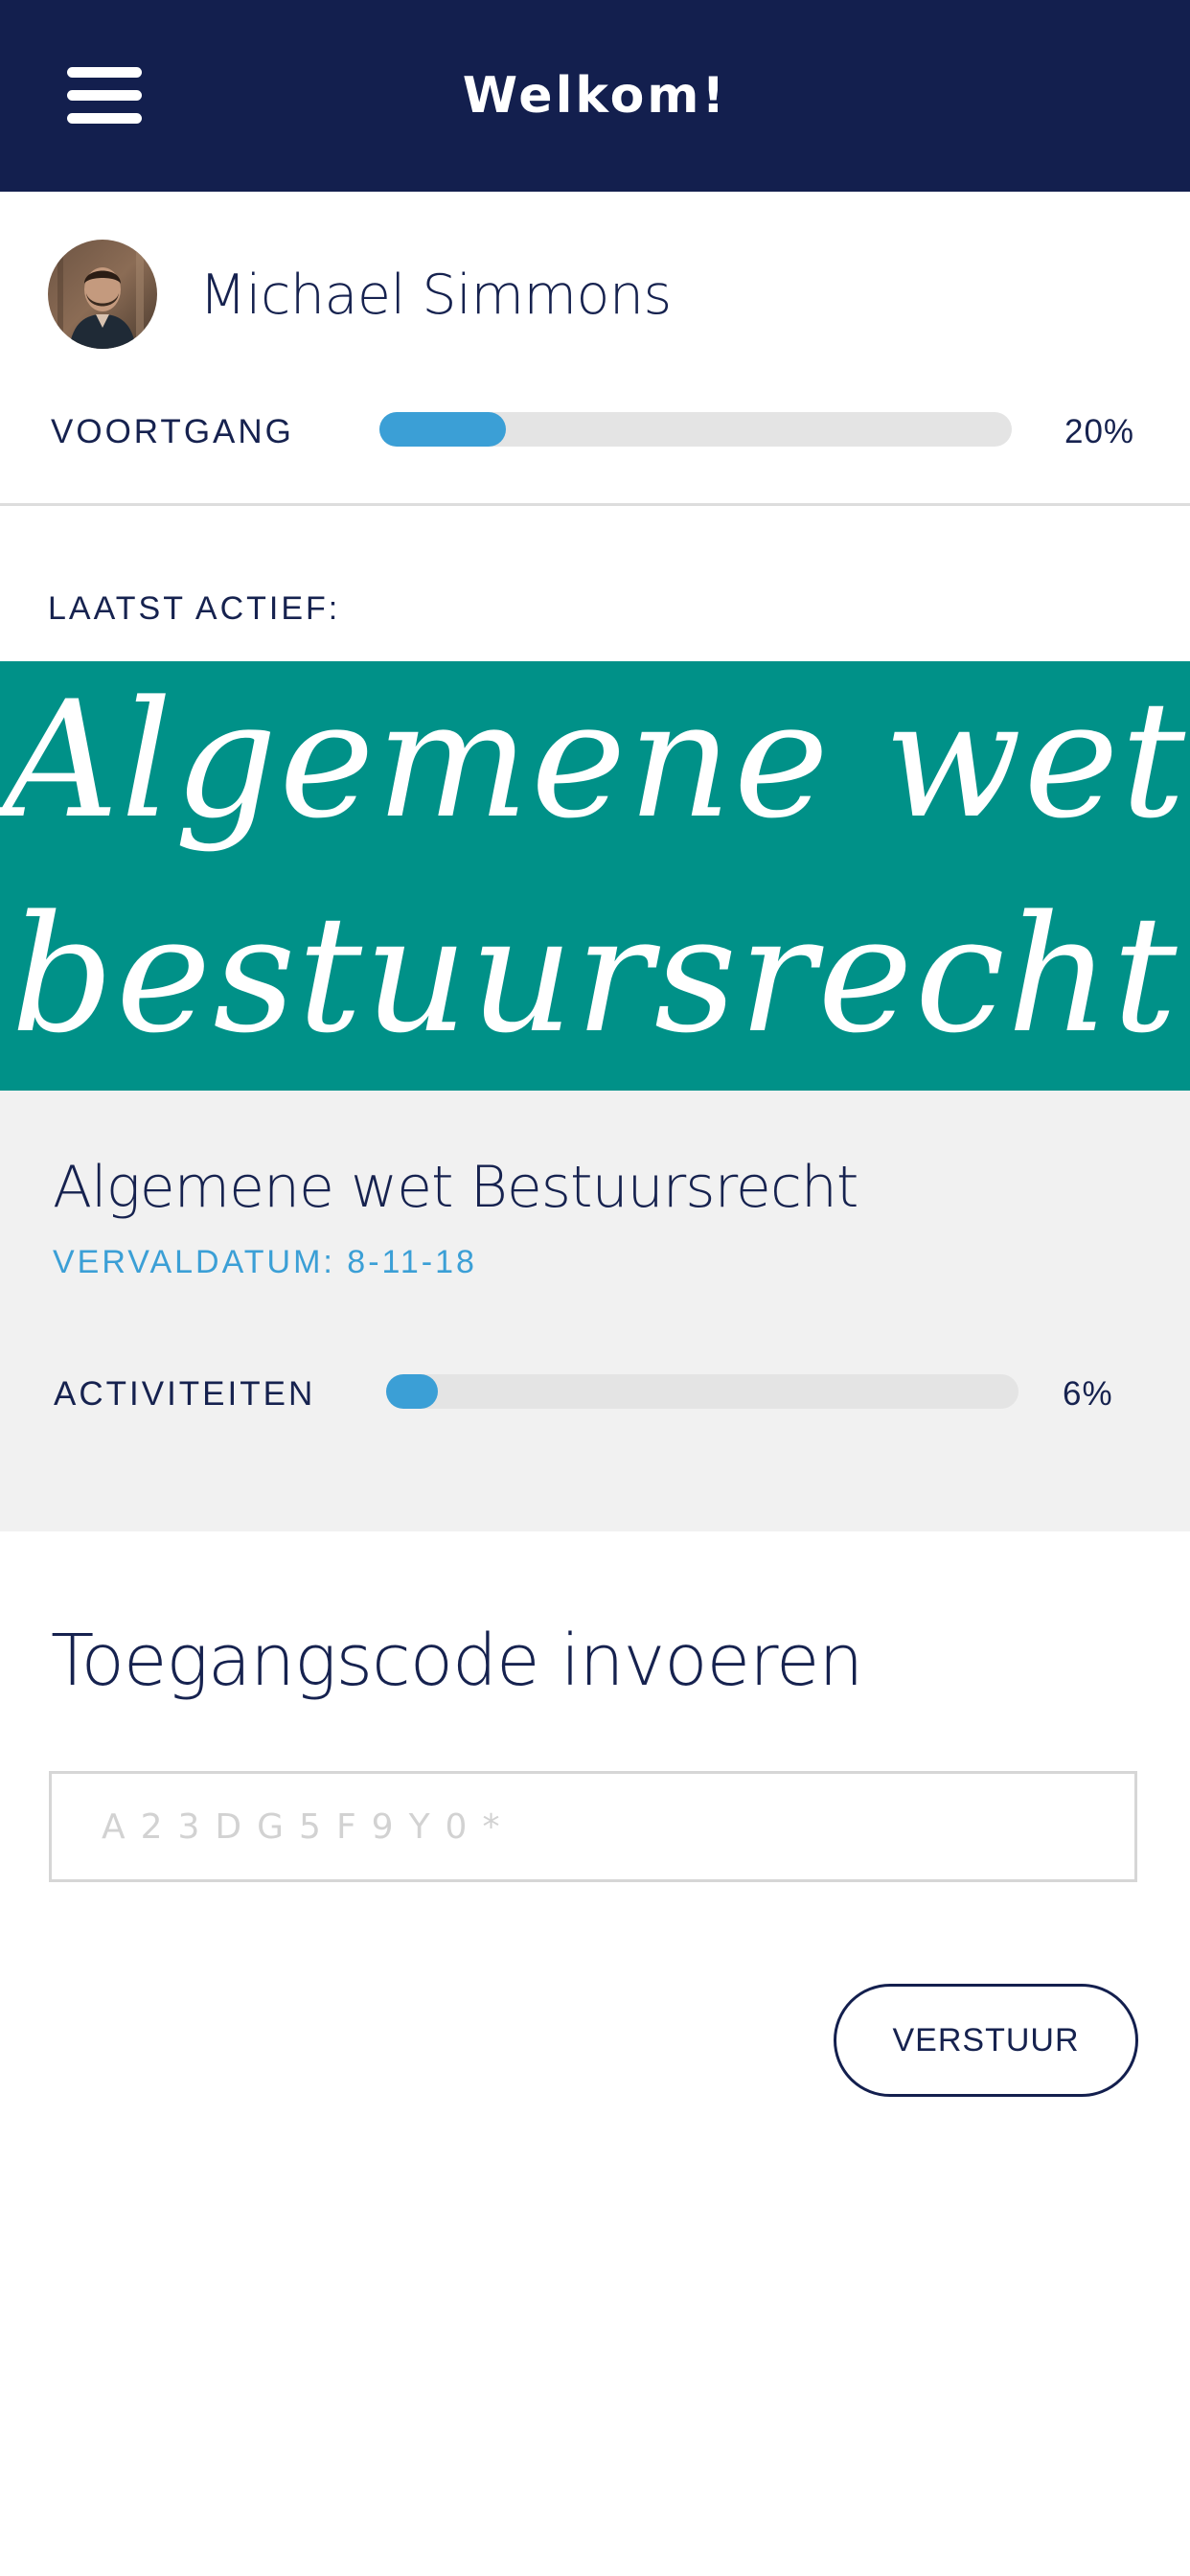 The width and height of the screenshot is (1190, 2576). Describe the element at coordinates (456, 1187) in the screenshot. I see `course-title: Algemene wet Bestuursrecht` at that location.